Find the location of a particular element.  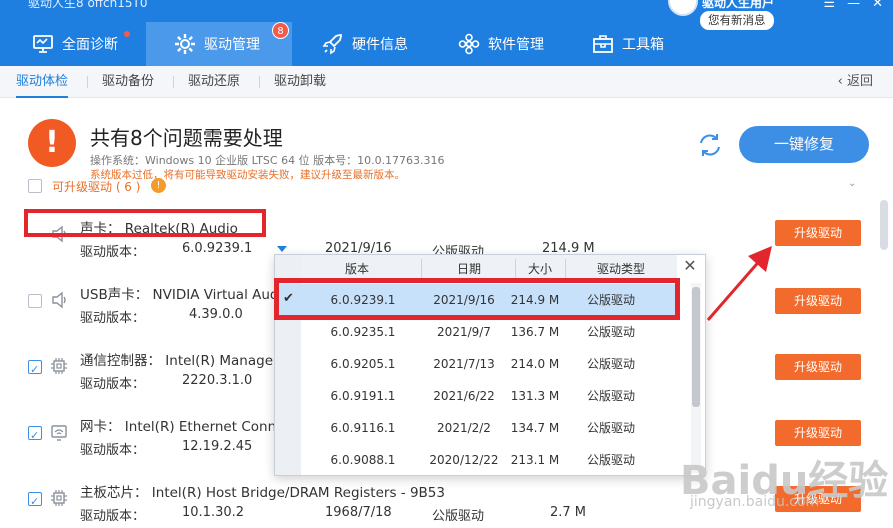

row-date: 2021/7/13 is located at coordinates (464, 364).